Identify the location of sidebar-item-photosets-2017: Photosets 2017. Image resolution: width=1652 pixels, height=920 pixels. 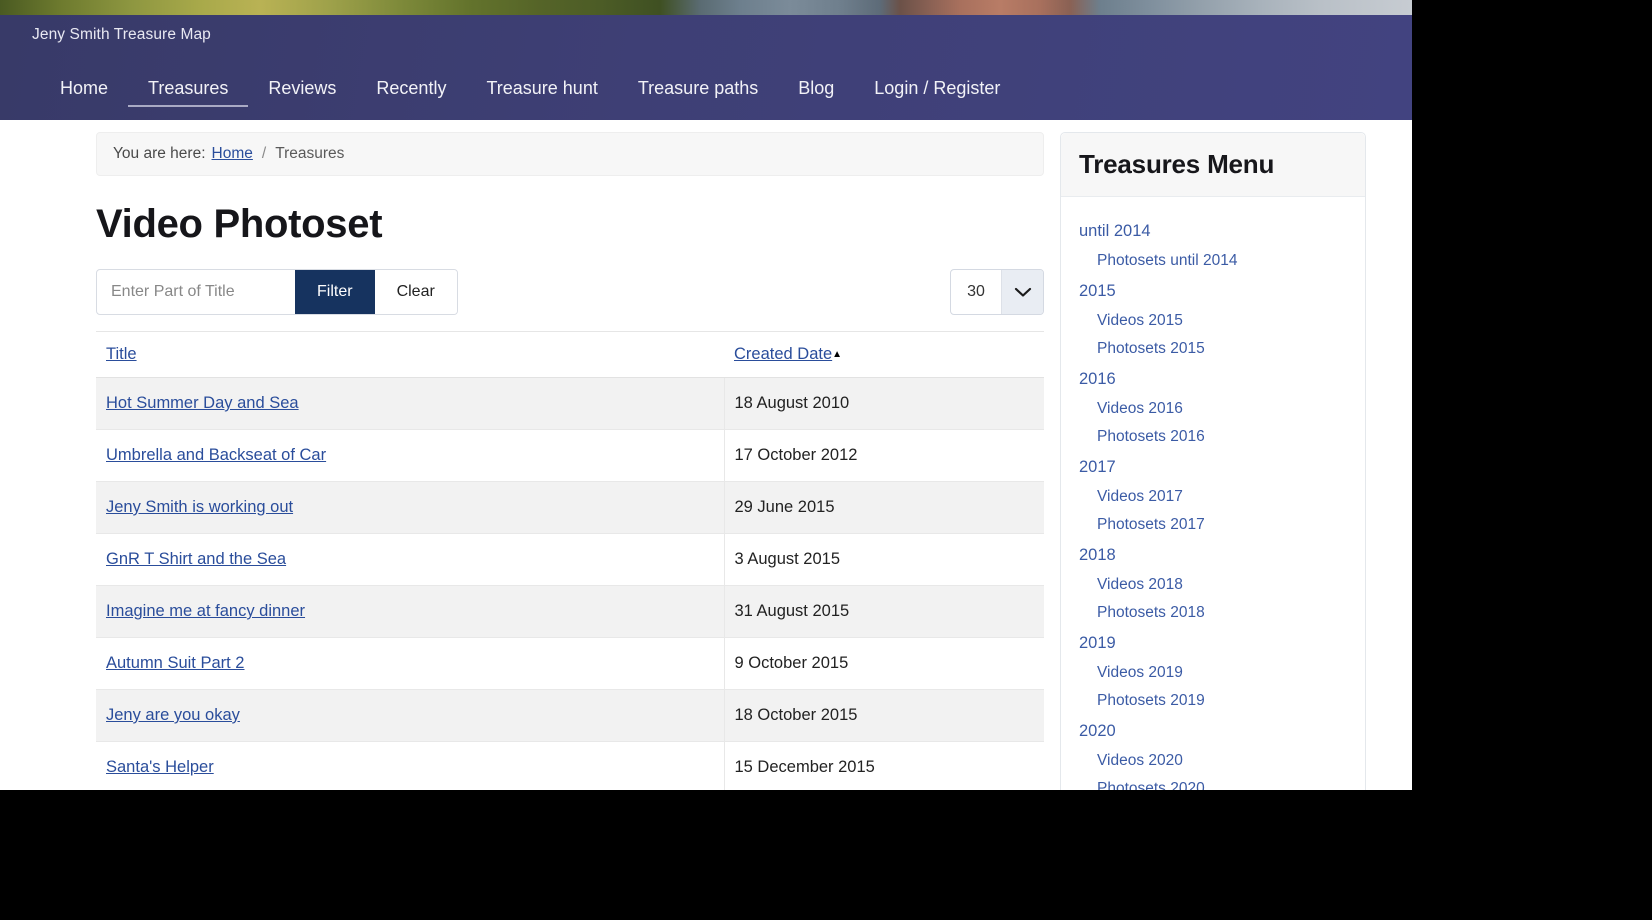
(1213, 525).